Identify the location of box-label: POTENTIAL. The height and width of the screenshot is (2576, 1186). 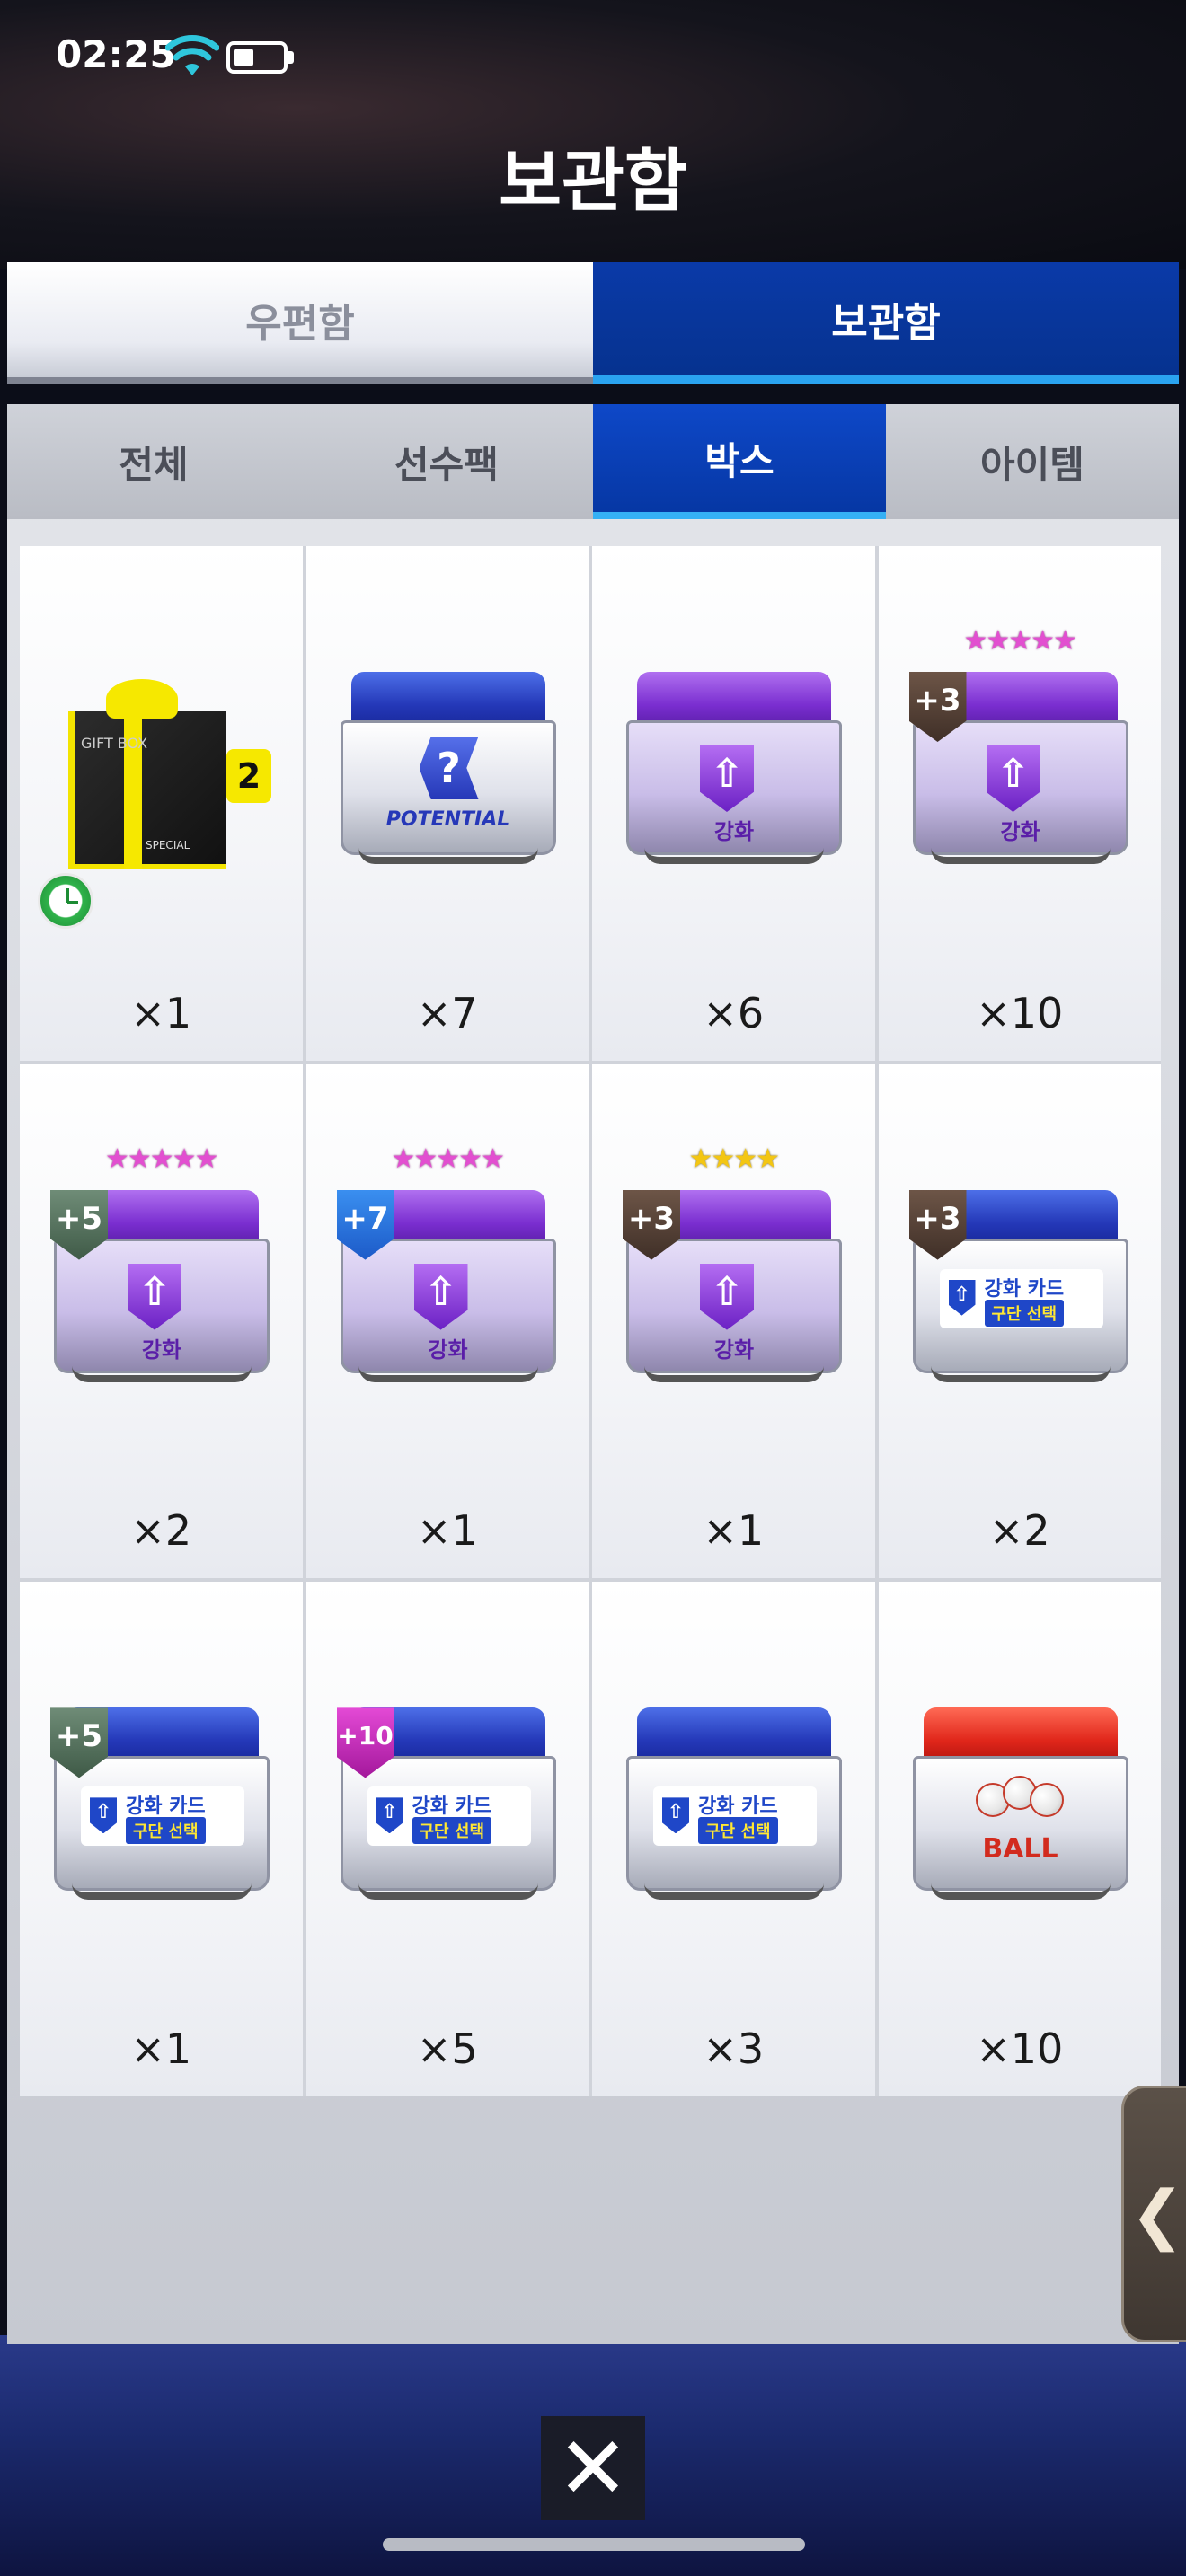
(447, 819).